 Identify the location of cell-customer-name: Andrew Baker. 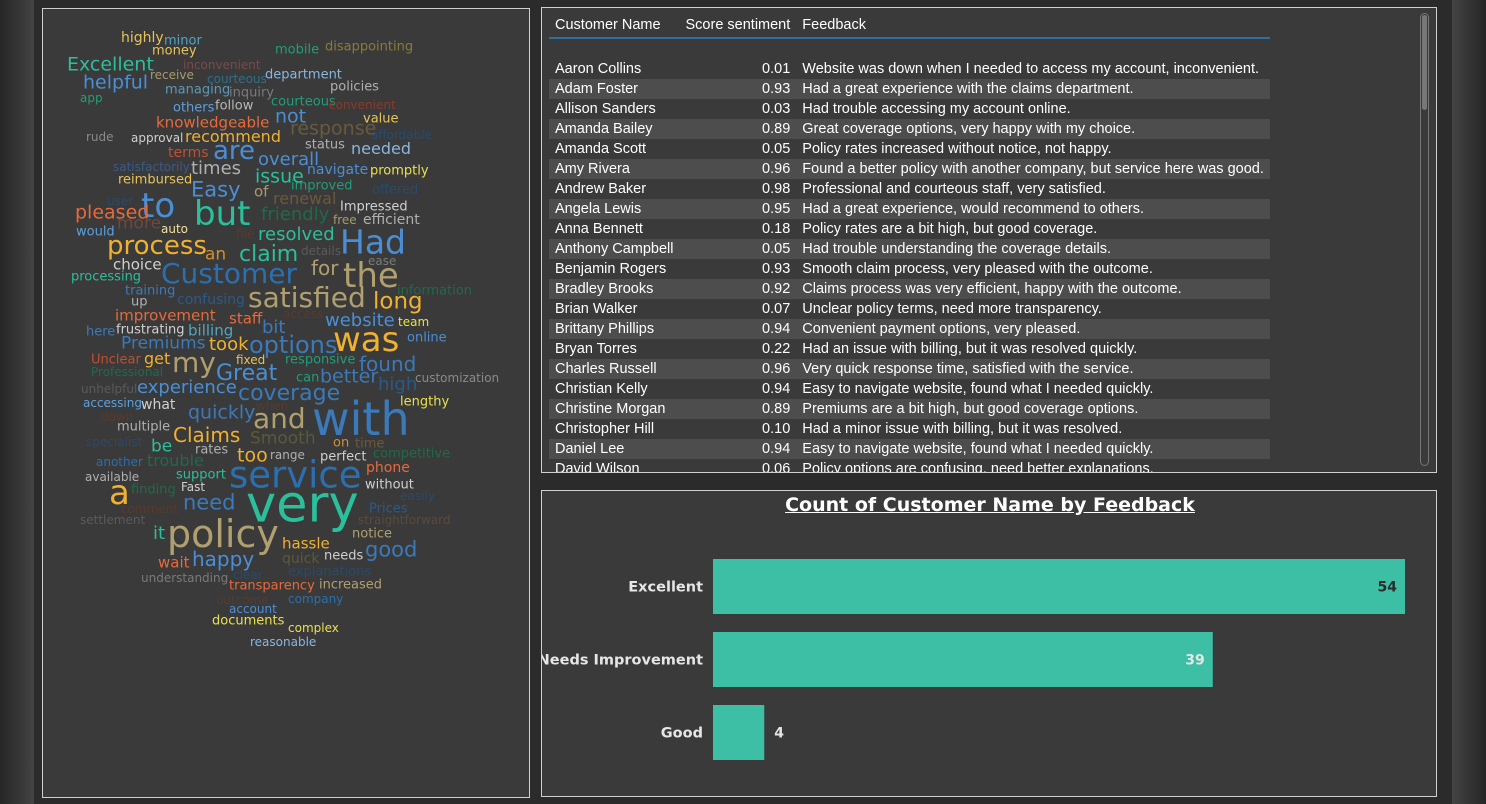
(614, 189).